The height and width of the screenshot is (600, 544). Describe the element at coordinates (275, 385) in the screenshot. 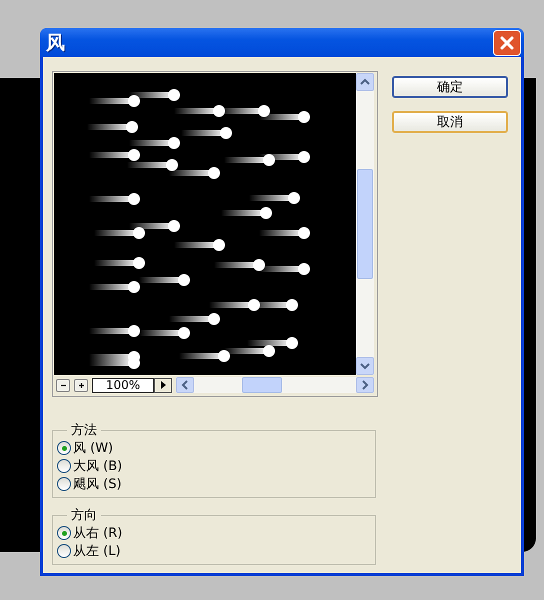

I see `horizontal-scrollbar` at that location.